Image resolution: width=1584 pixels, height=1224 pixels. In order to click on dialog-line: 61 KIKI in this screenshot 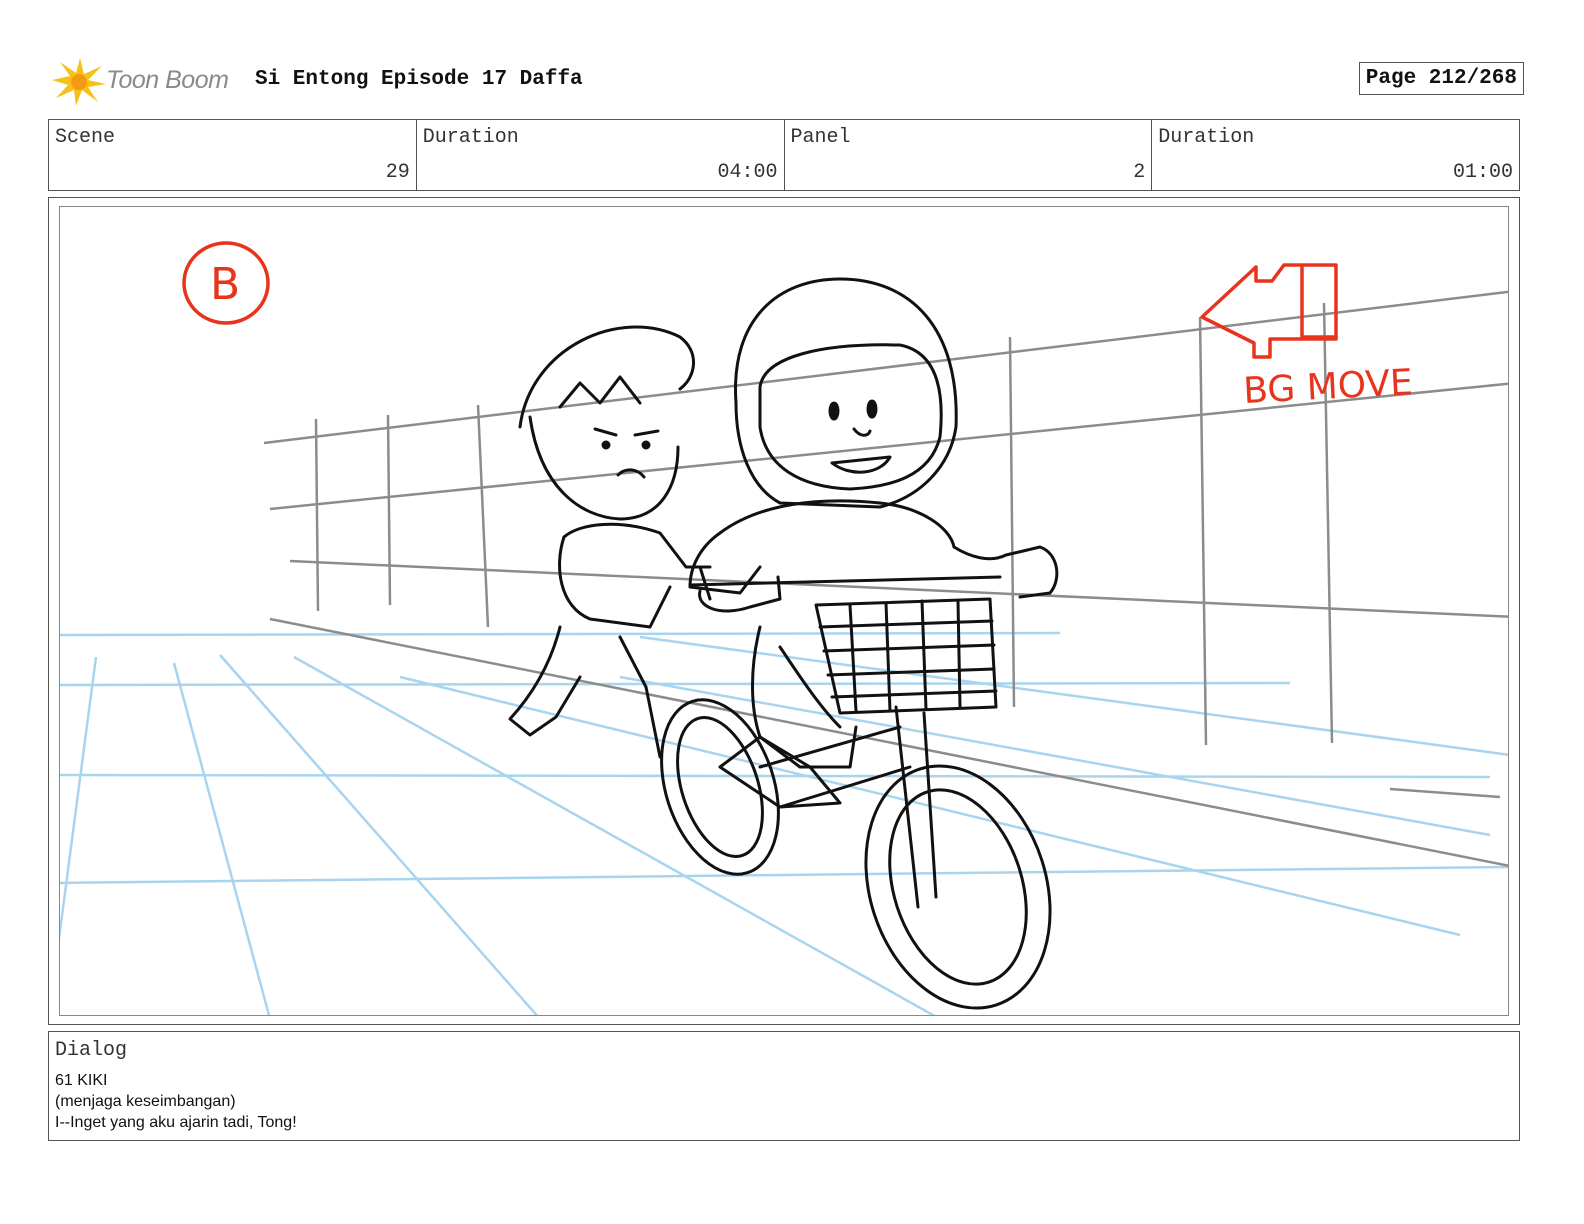, I will do `click(81, 1080)`.